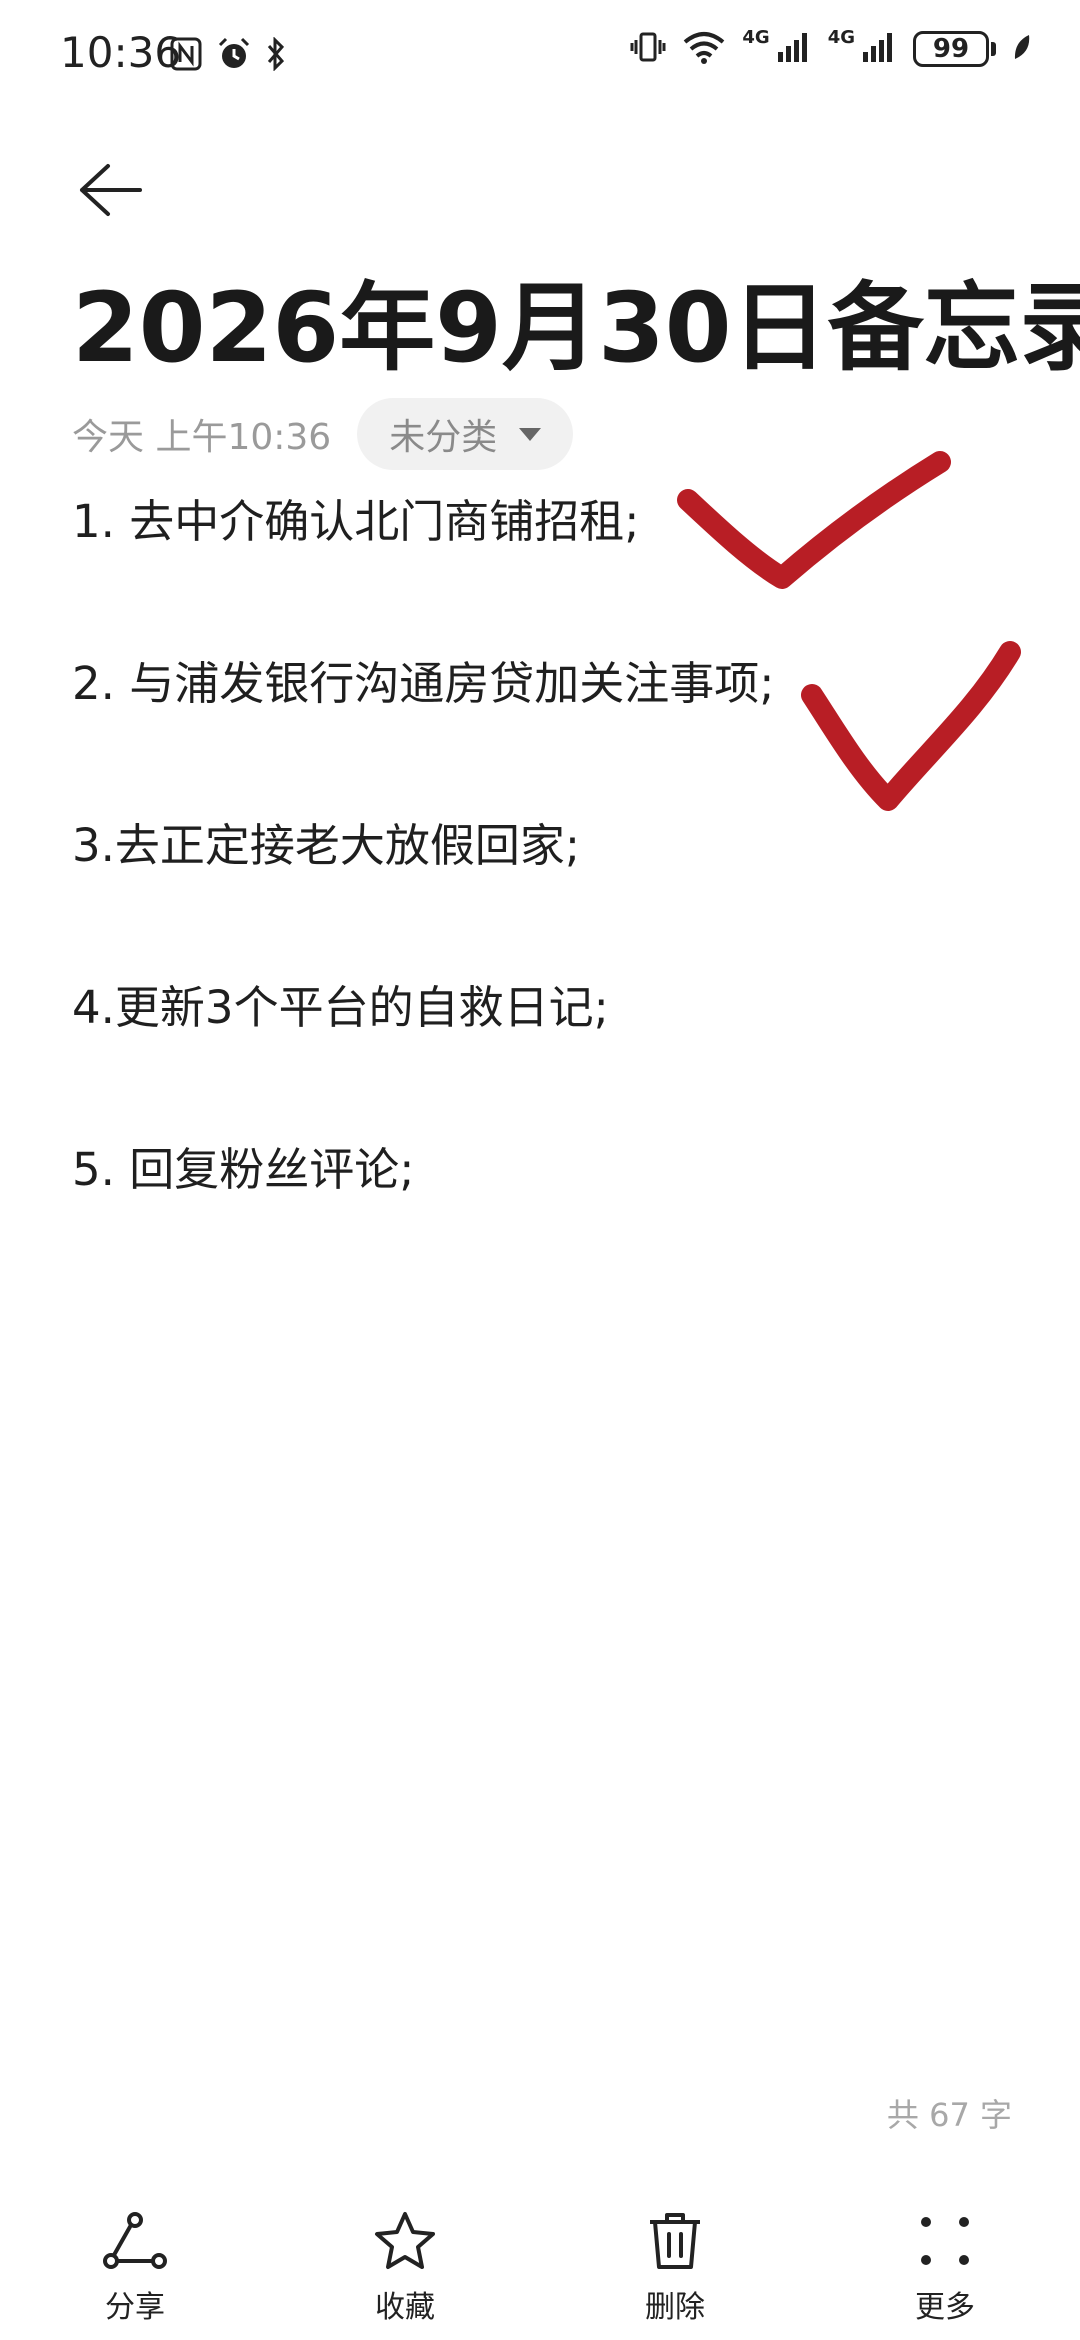 The image size is (1080, 2340). Describe the element at coordinates (949, 2115) in the screenshot. I see `word-count: 共 67 字` at that location.